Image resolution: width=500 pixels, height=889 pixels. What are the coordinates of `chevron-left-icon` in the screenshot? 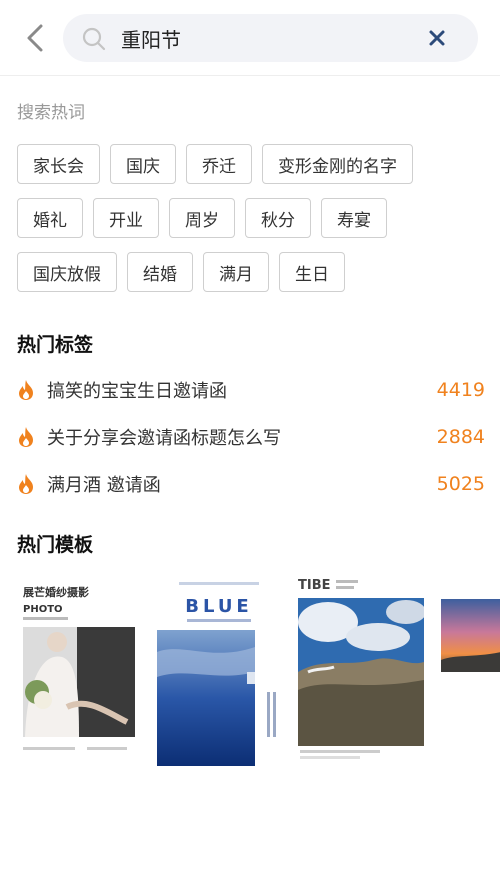 It's located at (35, 38).